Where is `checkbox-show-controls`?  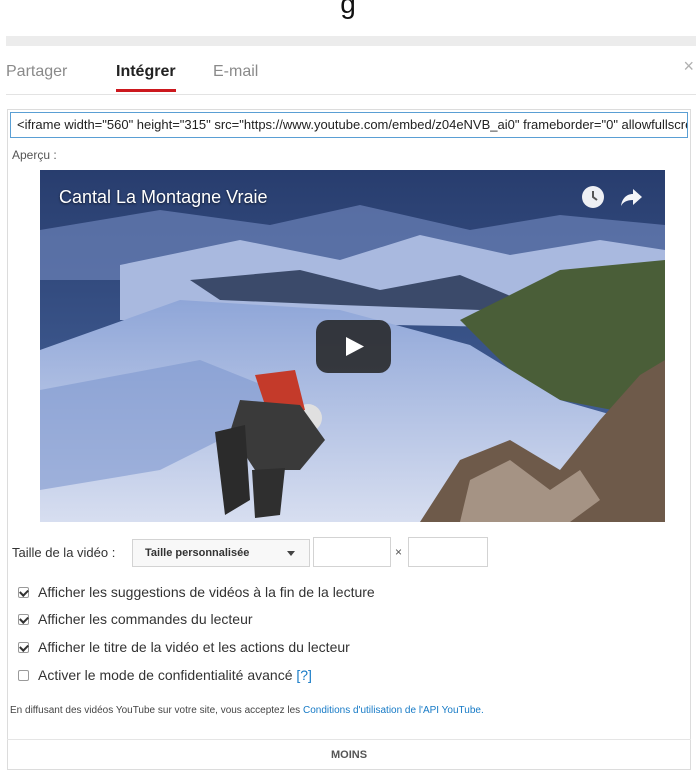 checkbox-show-controls is located at coordinates (23, 619).